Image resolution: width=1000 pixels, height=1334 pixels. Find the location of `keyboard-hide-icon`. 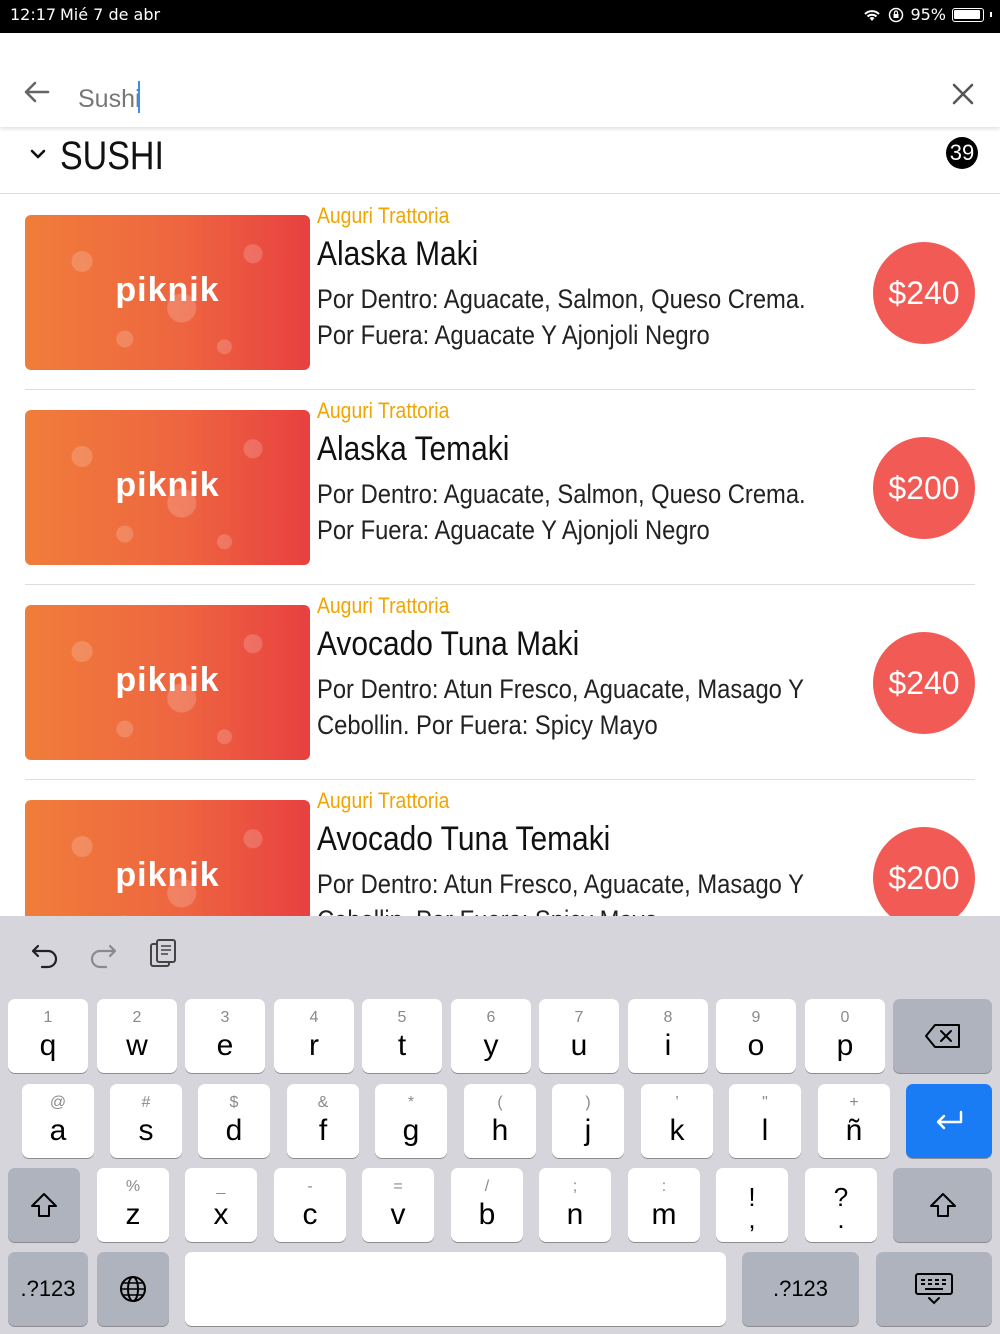

keyboard-hide-icon is located at coordinates (934, 1289).